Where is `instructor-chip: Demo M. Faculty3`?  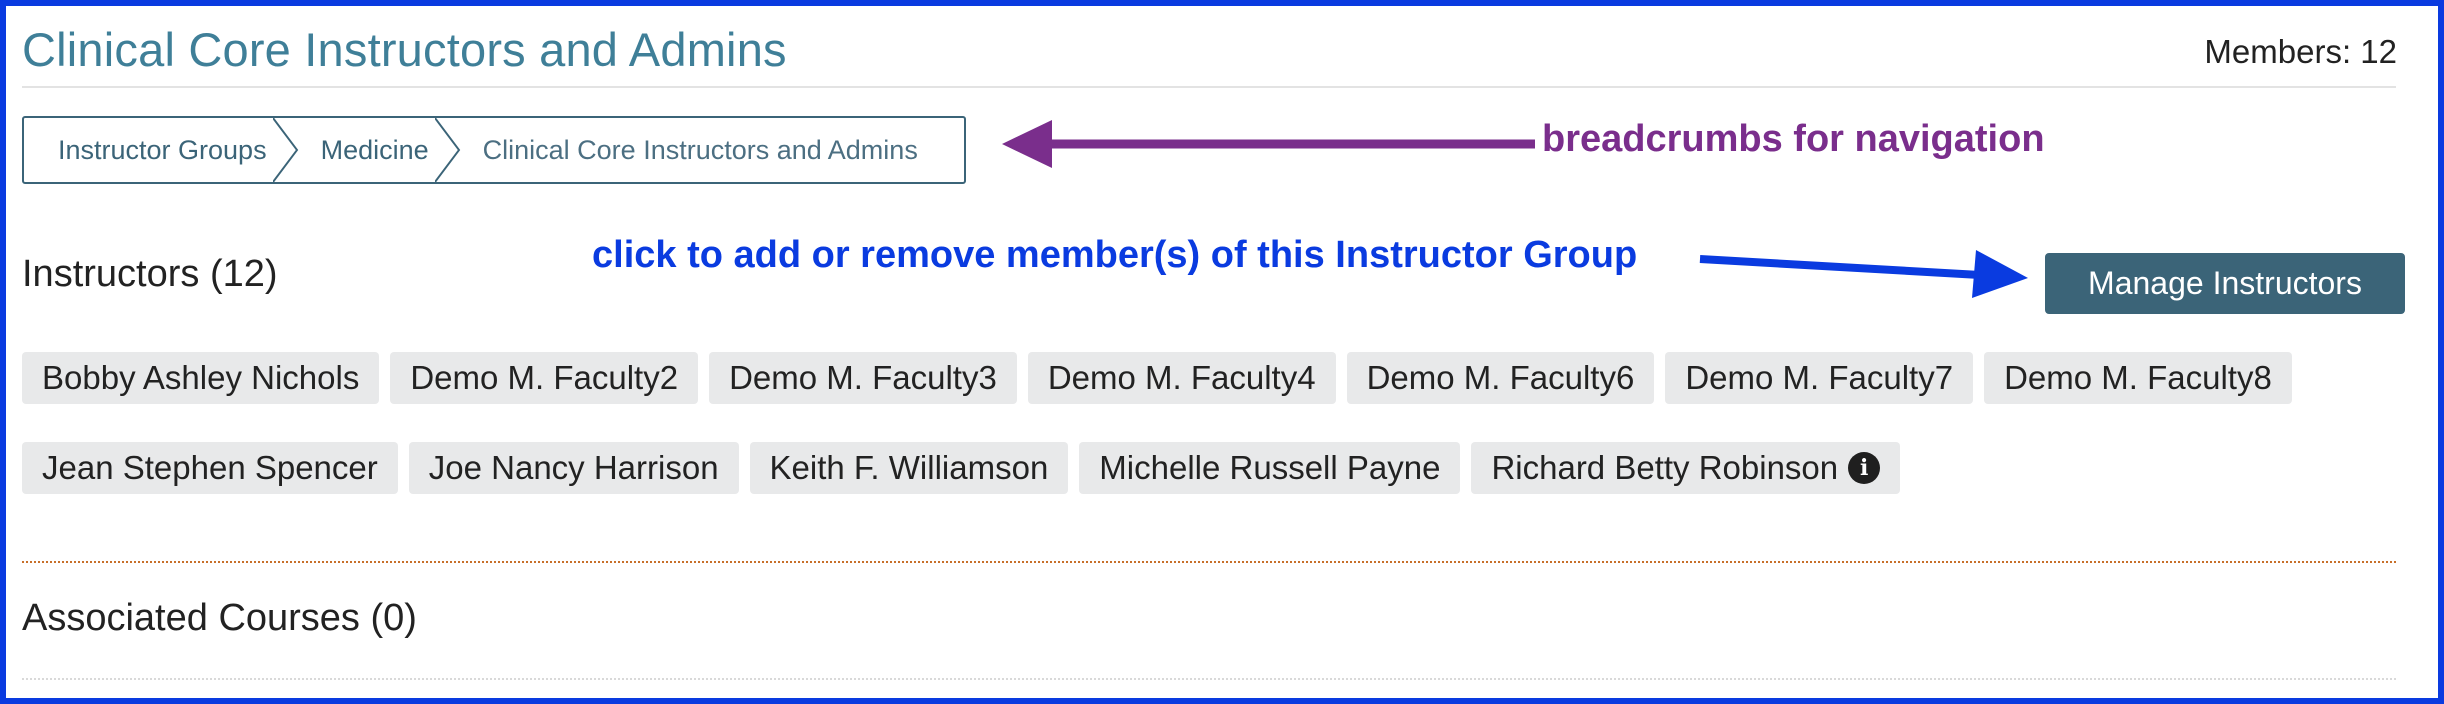
instructor-chip: Demo M. Faculty3 is located at coordinates (863, 378).